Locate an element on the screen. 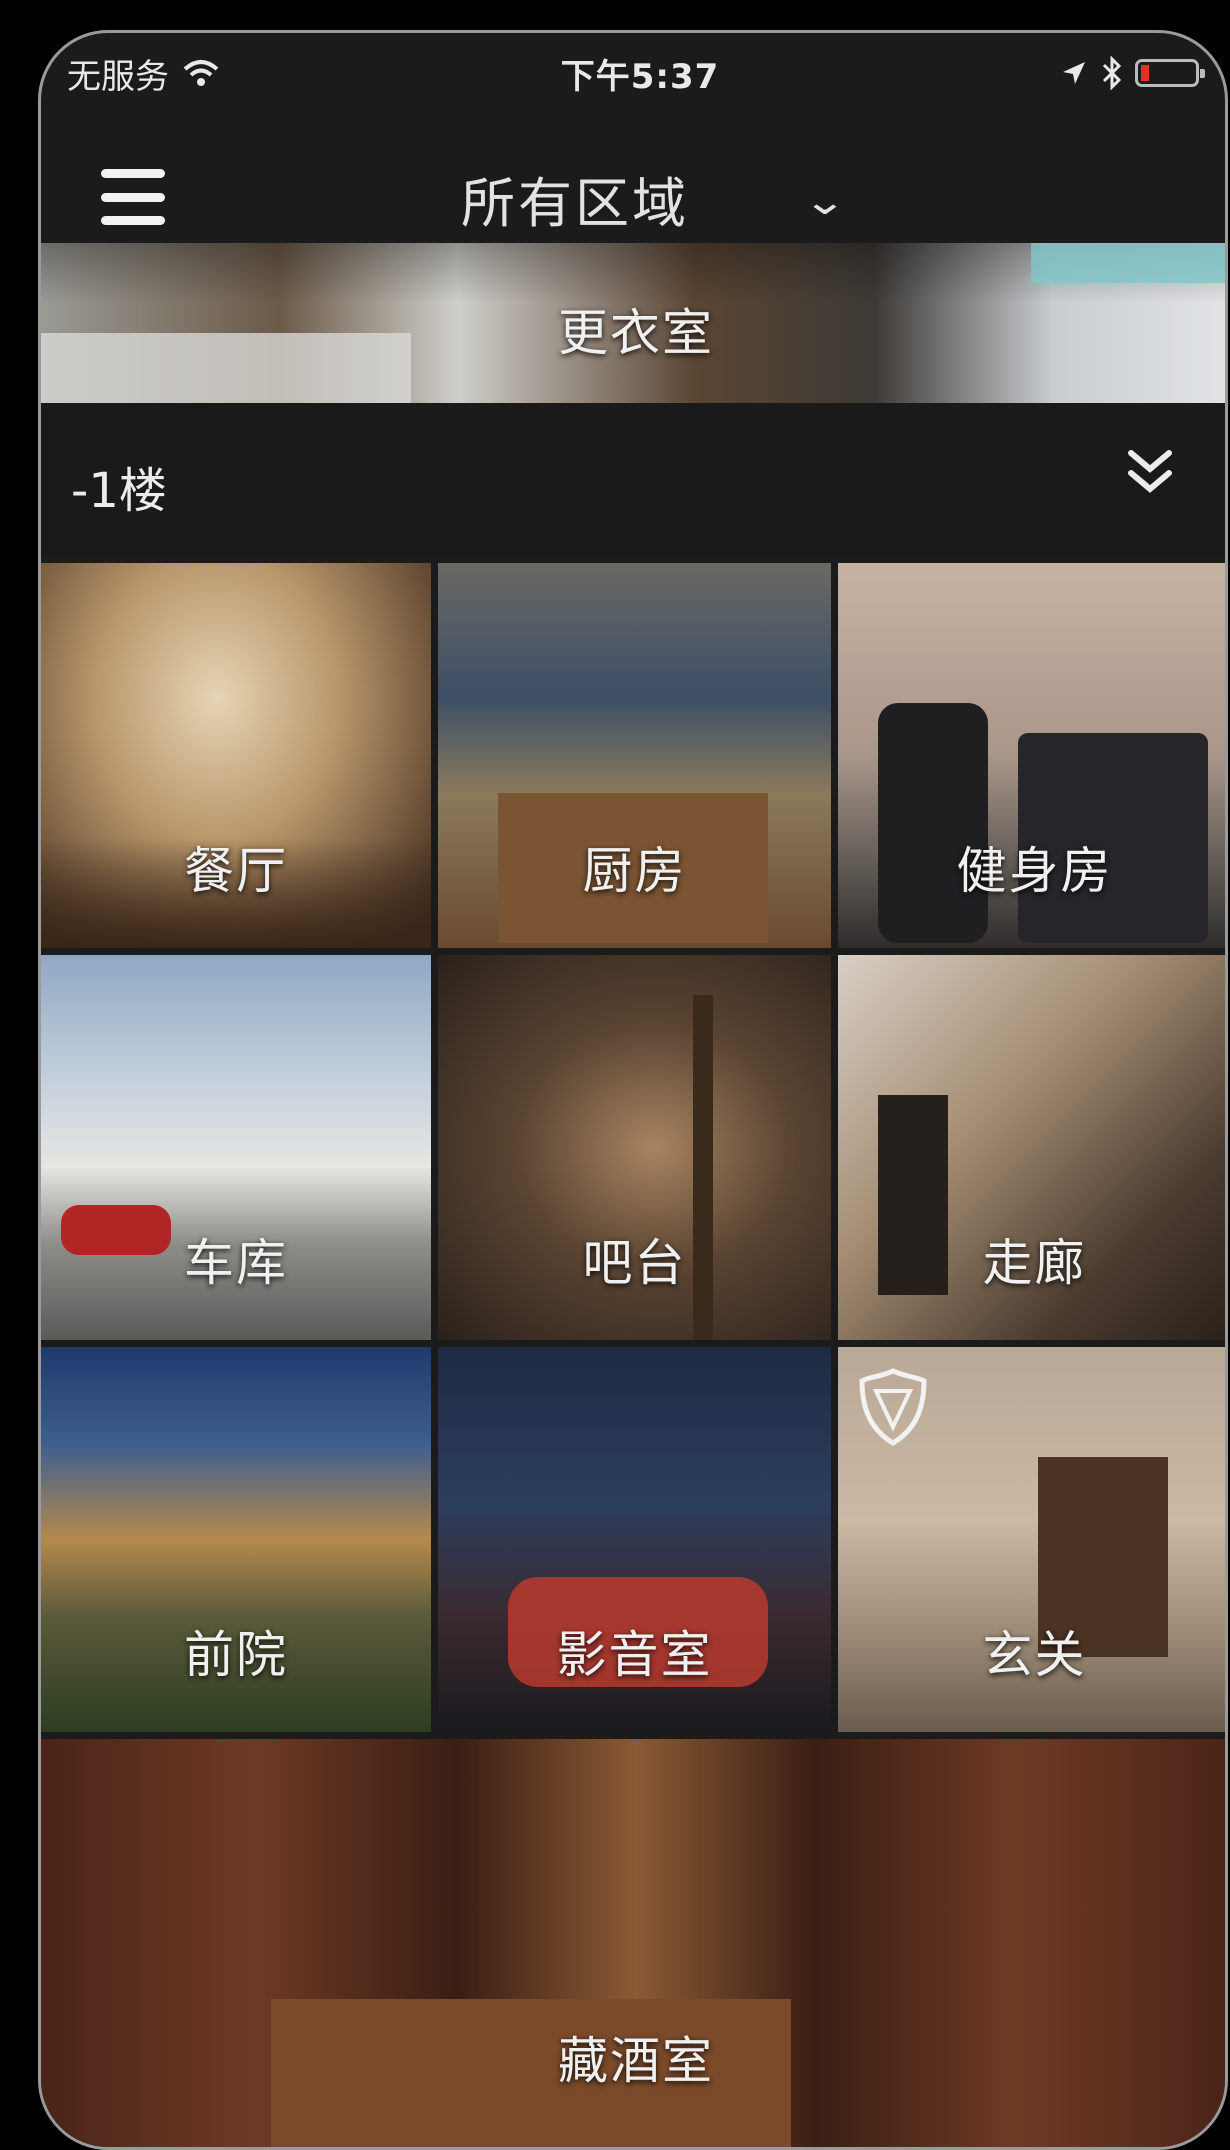 Image resolution: width=1230 pixels, height=2150 pixels. room-label: 走廊 is located at coordinates (1034, 1263).